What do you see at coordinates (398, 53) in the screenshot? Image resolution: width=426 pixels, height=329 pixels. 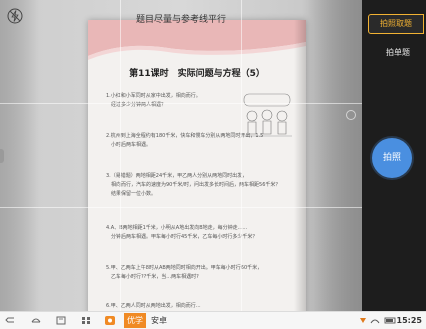 I see `mode-button-single-question: 拍单题` at bounding box center [398, 53].